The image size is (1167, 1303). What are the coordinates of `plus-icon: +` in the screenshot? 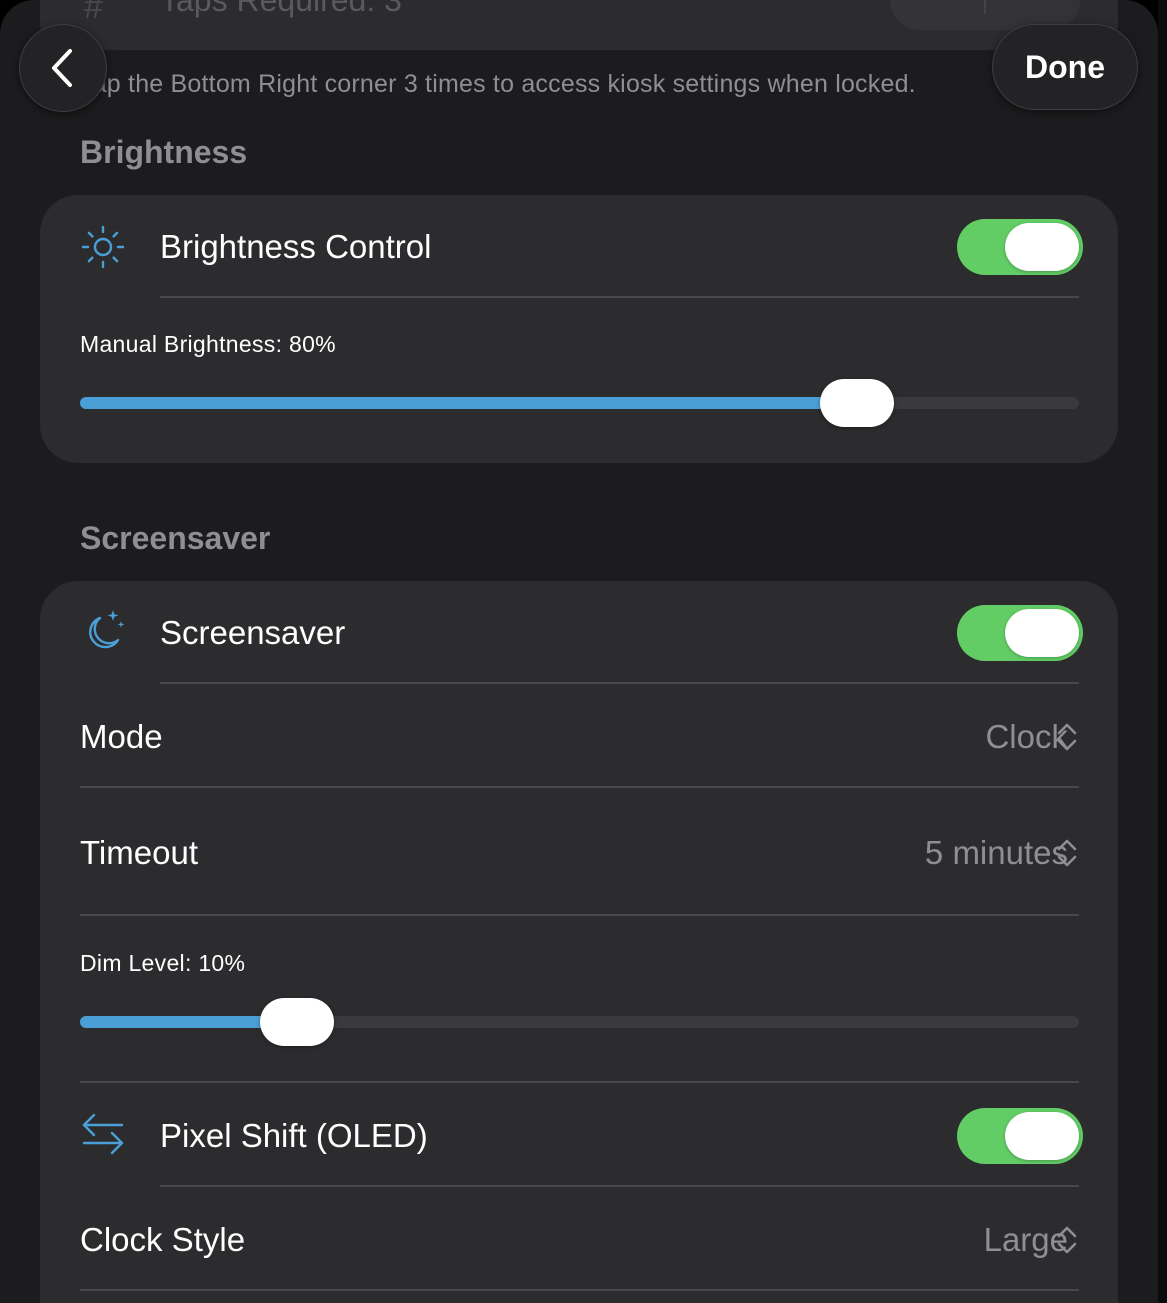 It's located at (1029, 4).